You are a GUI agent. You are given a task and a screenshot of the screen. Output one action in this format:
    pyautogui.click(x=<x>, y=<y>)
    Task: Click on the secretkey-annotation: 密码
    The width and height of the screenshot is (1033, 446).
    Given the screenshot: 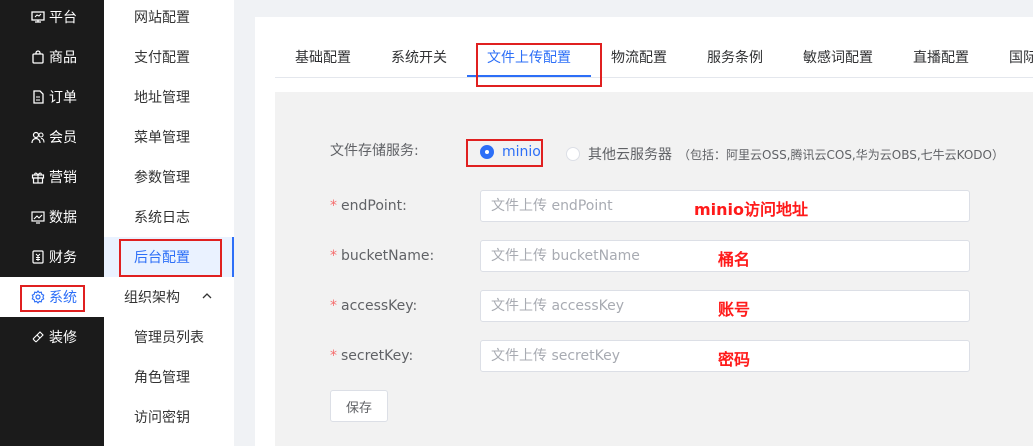 What is the action you would take?
    pyautogui.click(x=734, y=359)
    